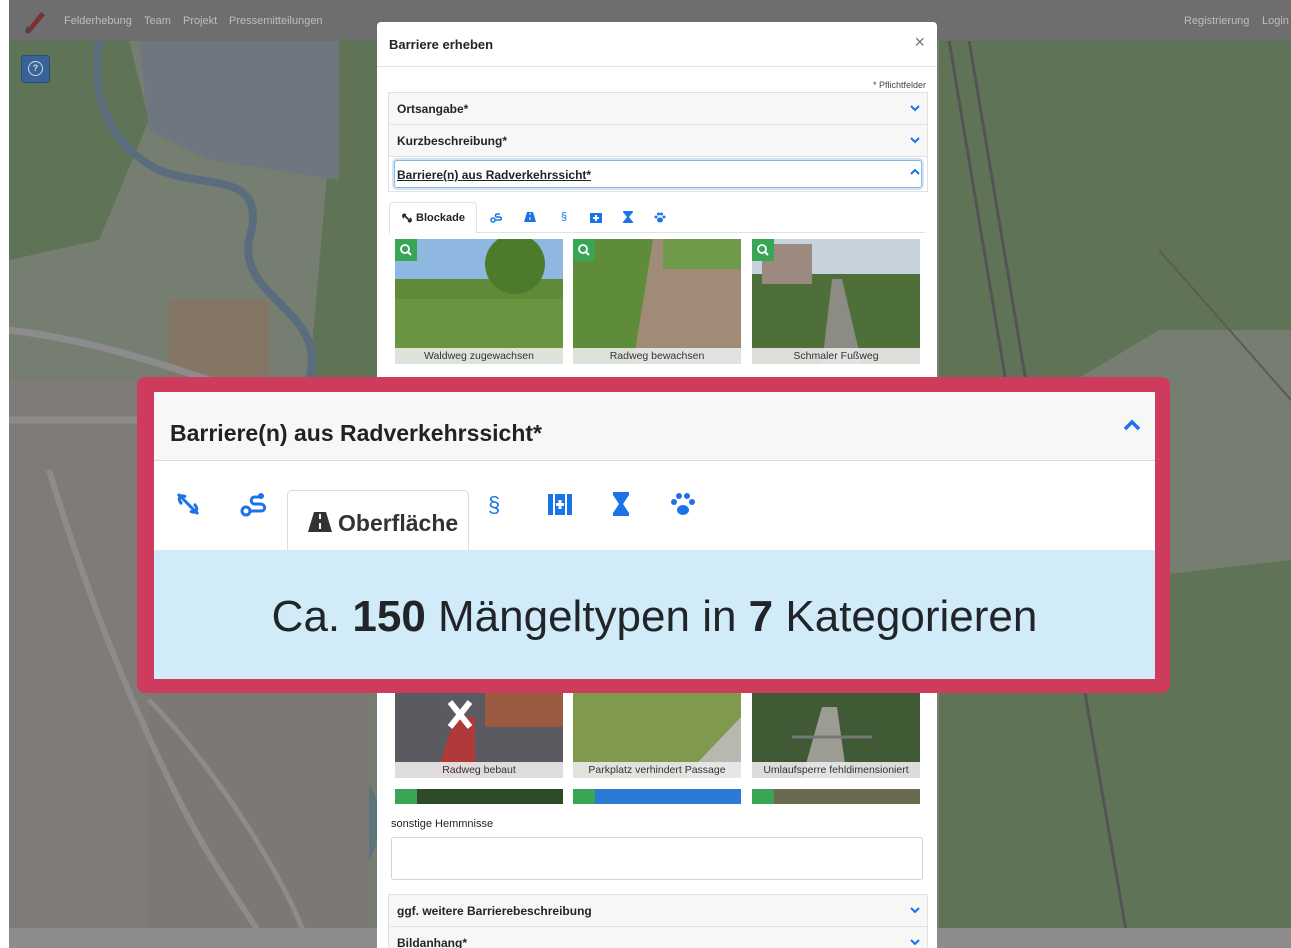 The width and height of the screenshot is (1291, 948). What do you see at coordinates (1216, 21) in the screenshot?
I see `nav-link-registrierung: Registrierung` at bounding box center [1216, 21].